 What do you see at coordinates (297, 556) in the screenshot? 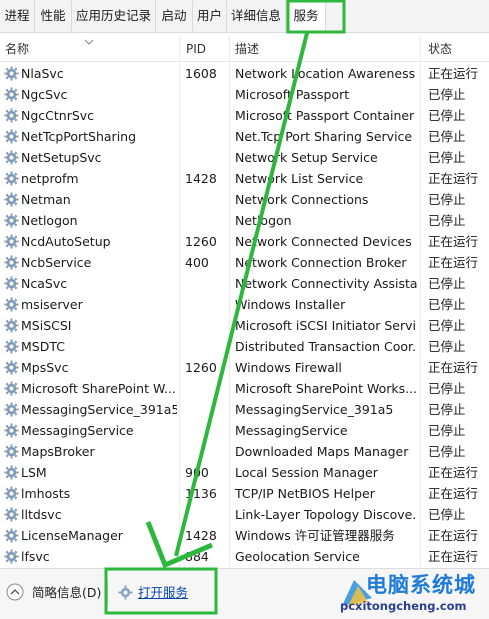
I see `service-description: Geolocation Service` at bounding box center [297, 556].